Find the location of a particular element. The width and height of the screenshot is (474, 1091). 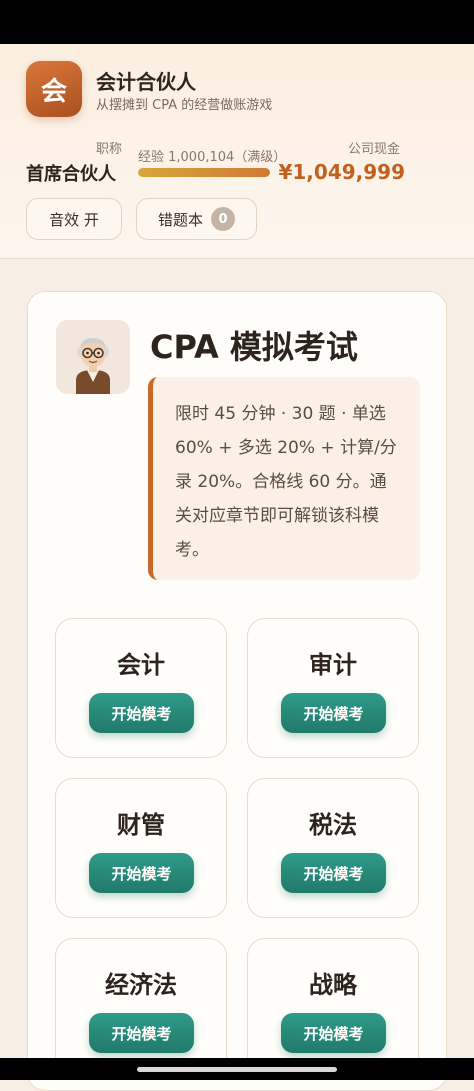

experience-progress-bar is located at coordinates (204, 172).